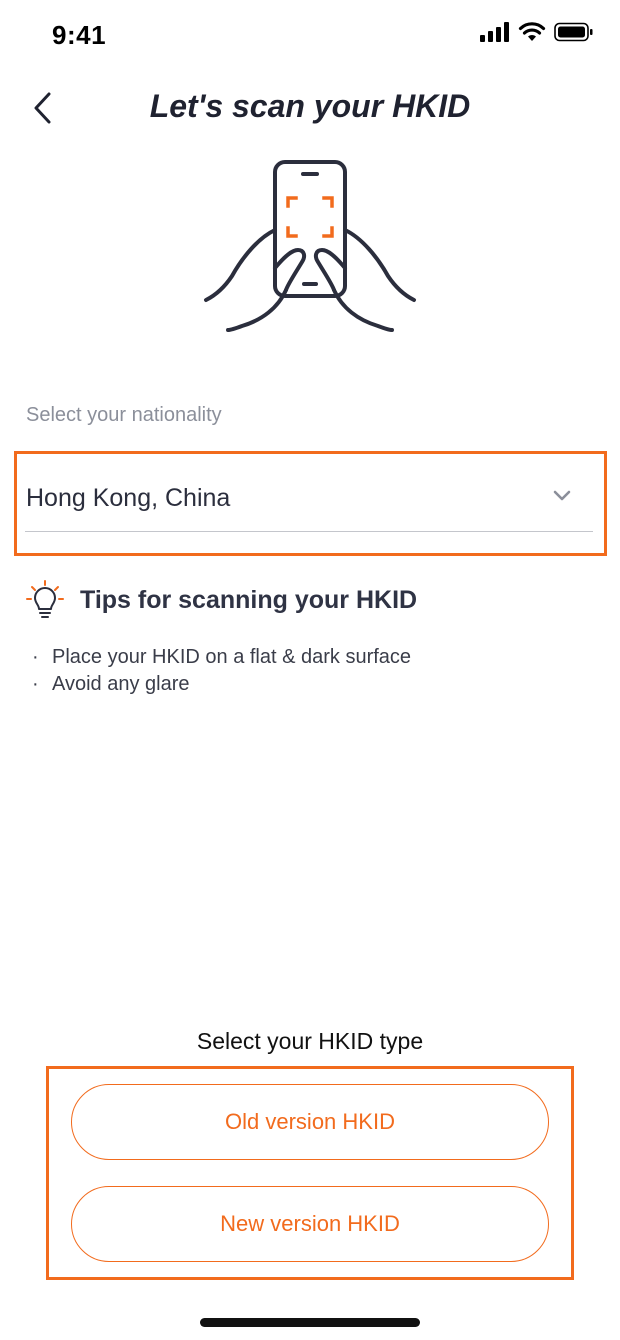  I want to click on status-time: 9:41, so click(79, 35).